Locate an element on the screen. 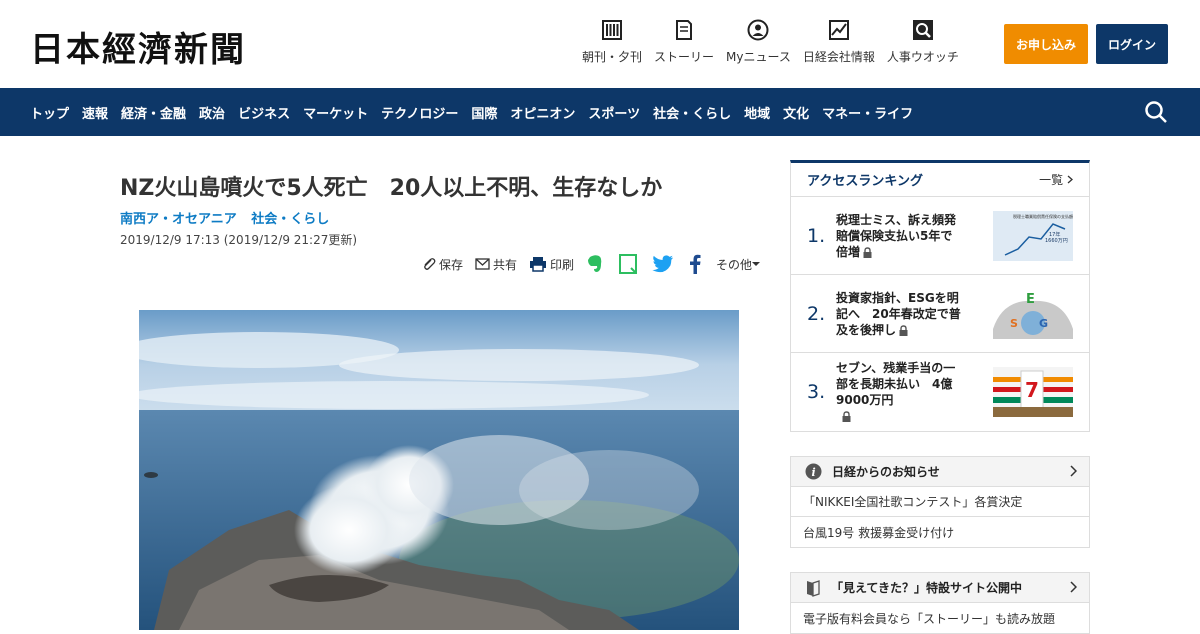  rank-thumbnail: 税理士職業賠償責任保険の支払額 17年 1660万円 is located at coordinates (1033, 236).